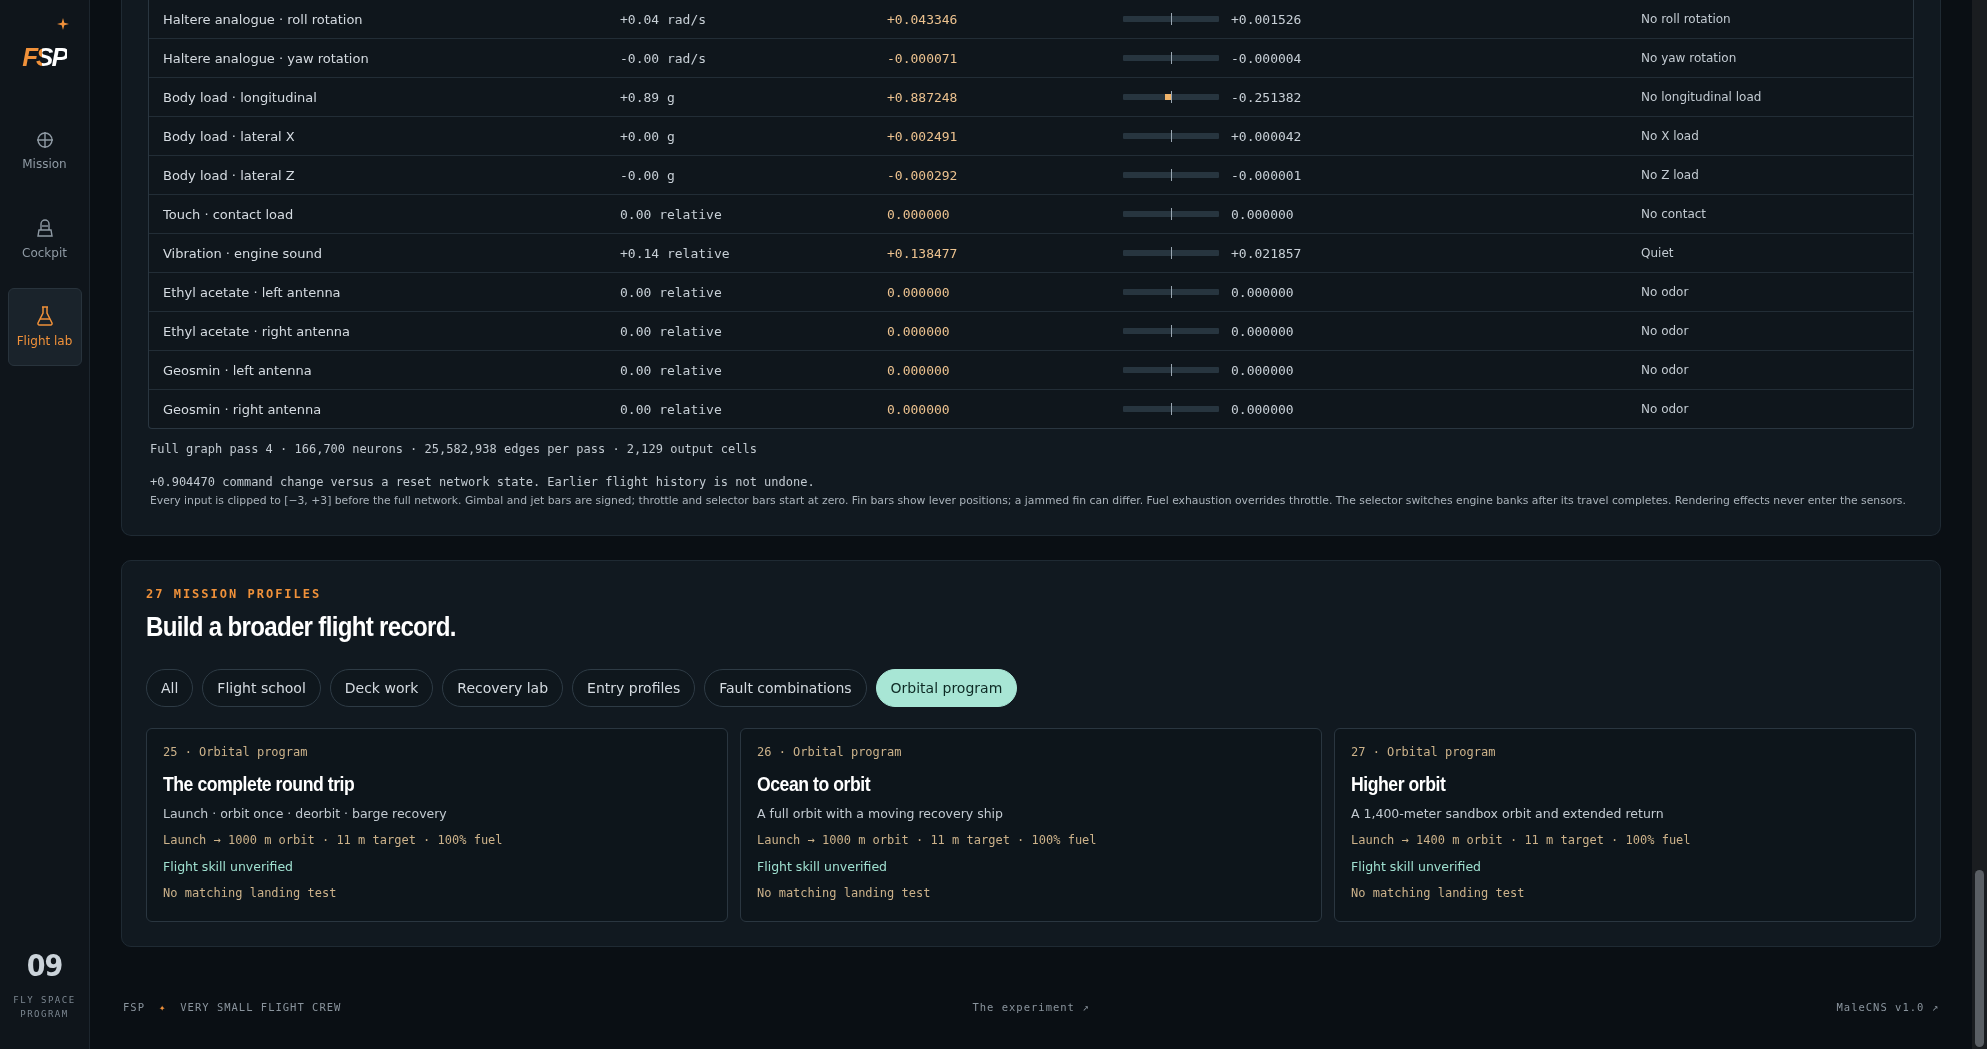  I want to click on output-value: +0.021857, so click(1266, 253).